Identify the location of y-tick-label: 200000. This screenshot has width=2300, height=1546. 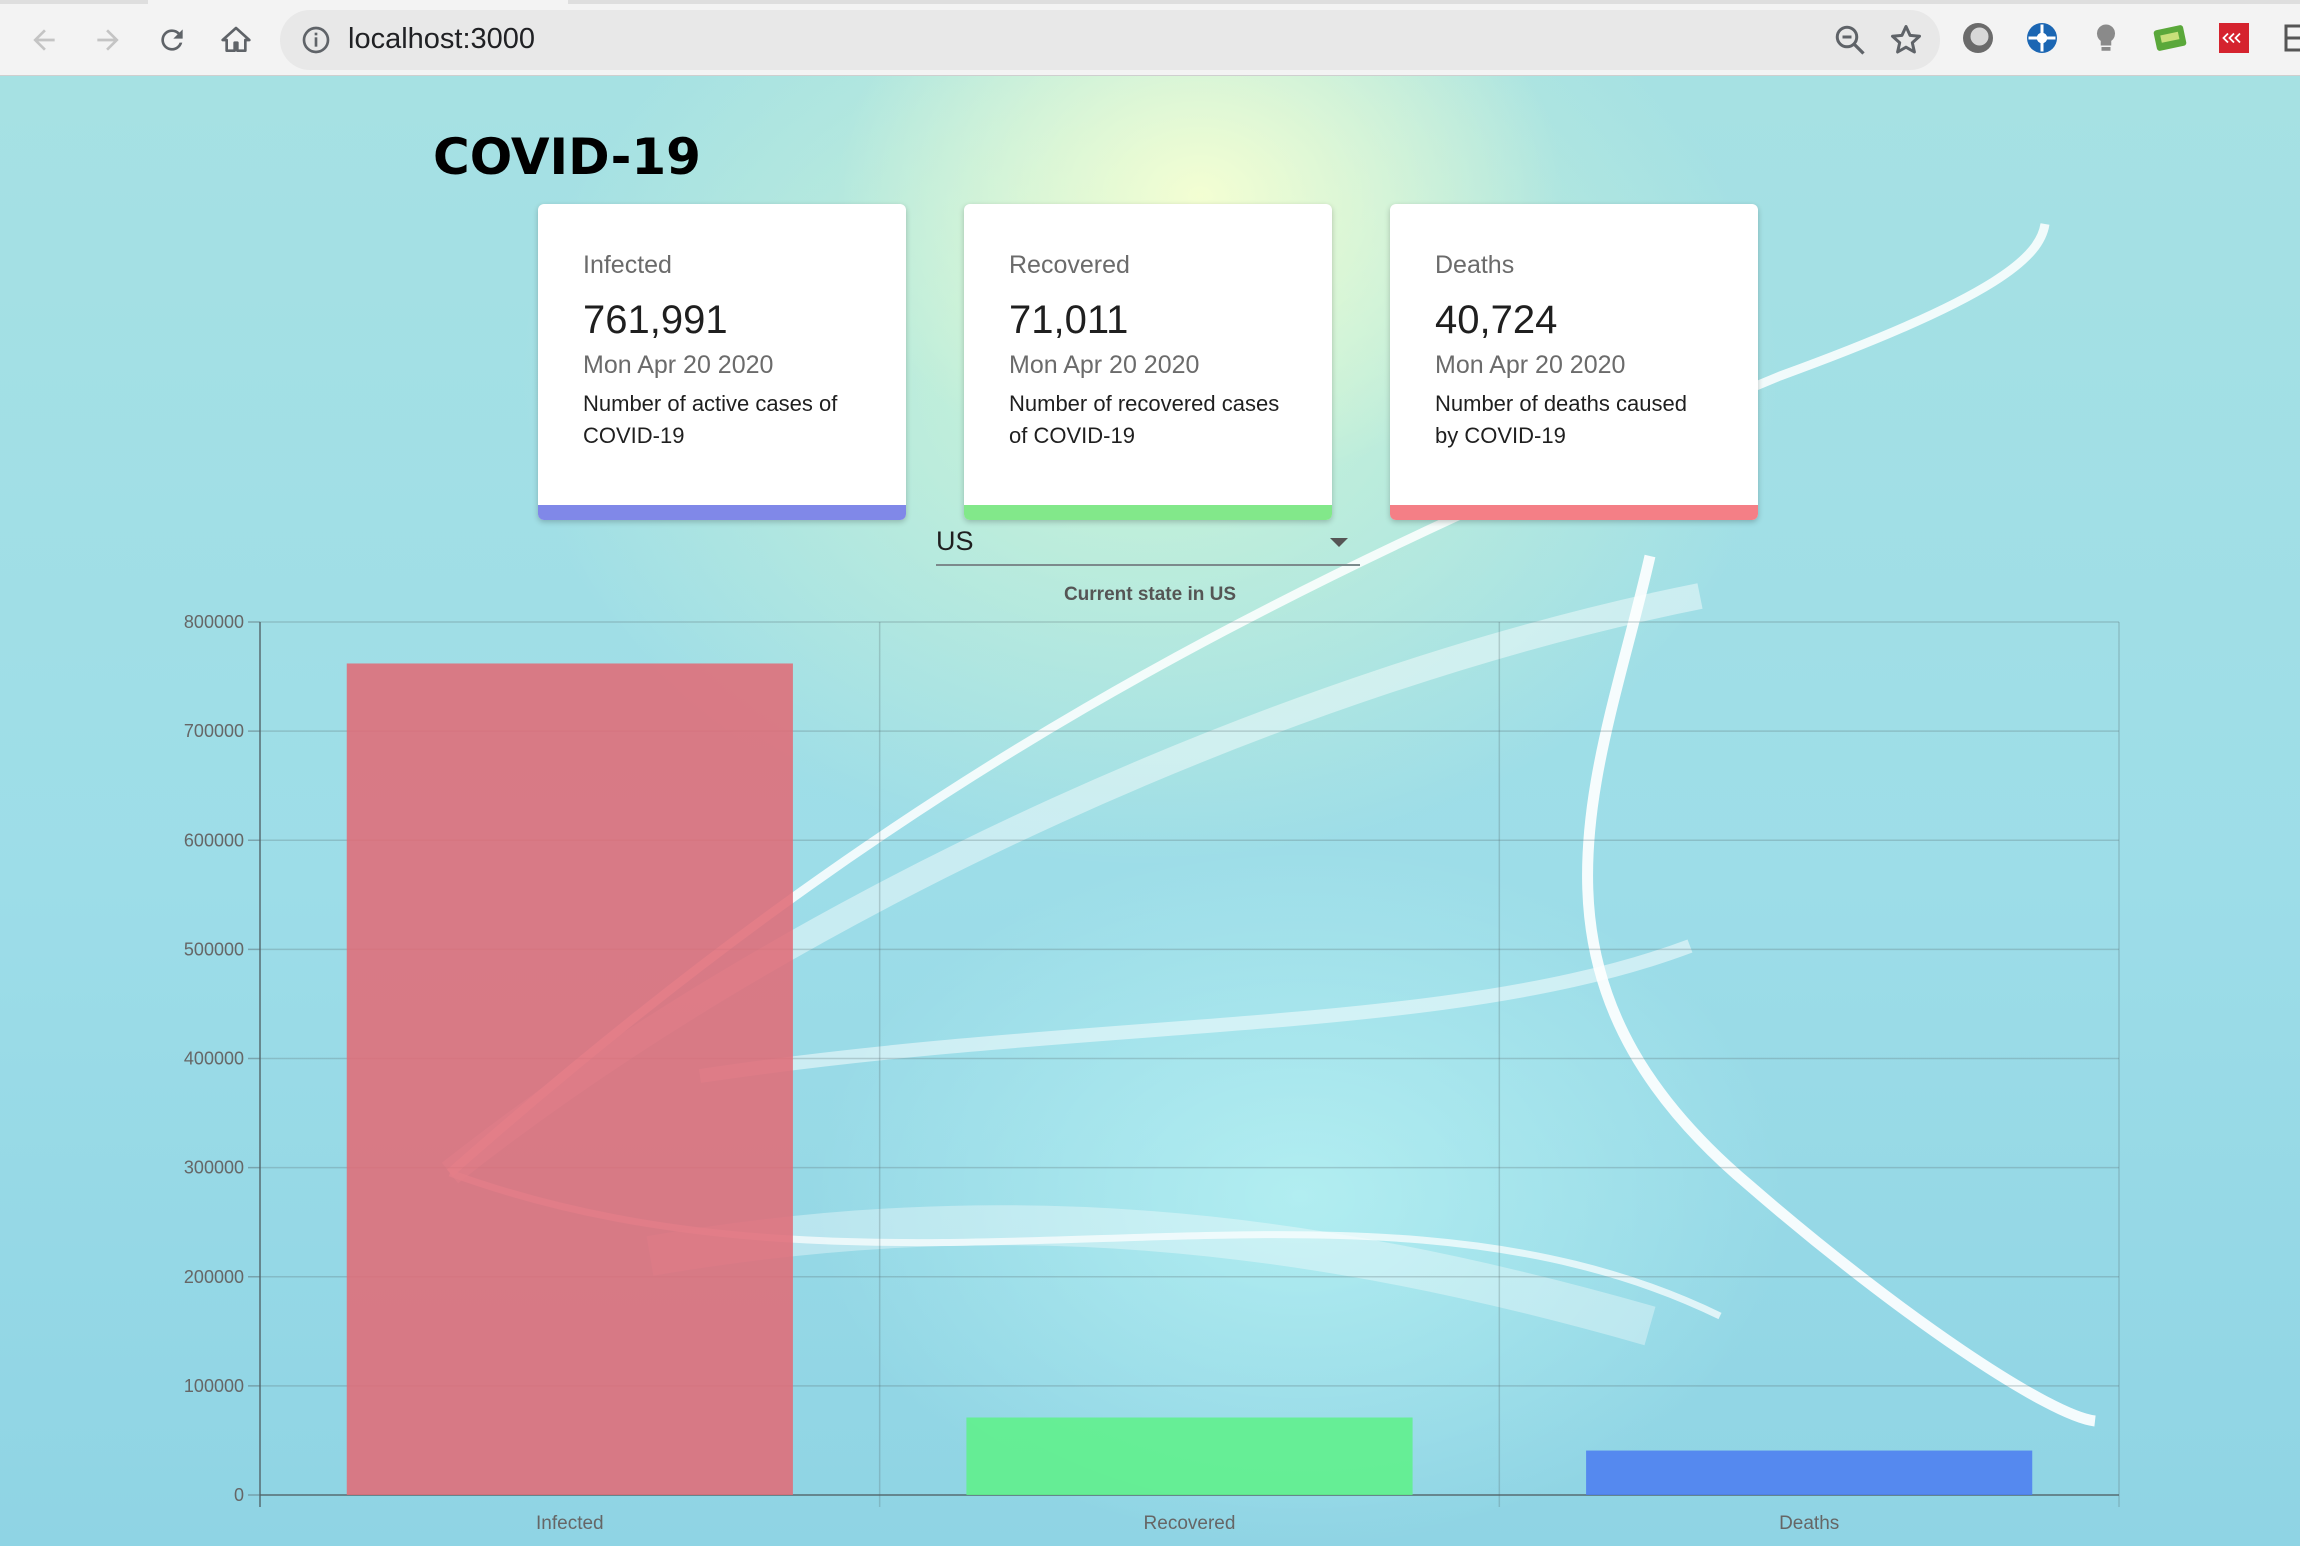
(214, 1277).